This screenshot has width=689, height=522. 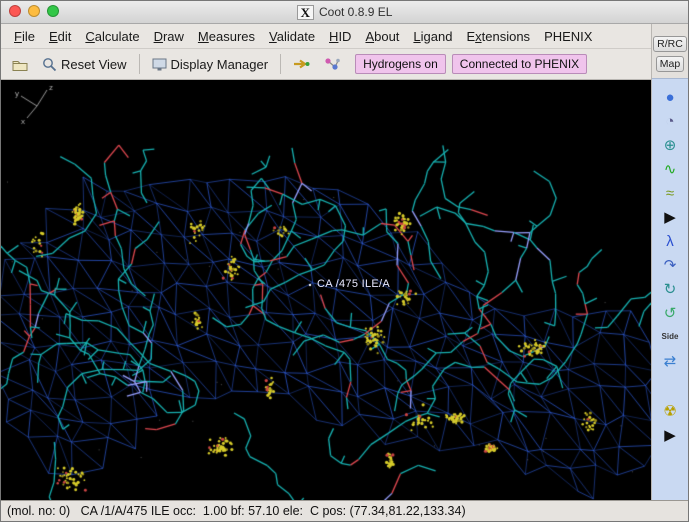 I want to click on expand-tools-icon: ▶, so click(x=670, y=217).